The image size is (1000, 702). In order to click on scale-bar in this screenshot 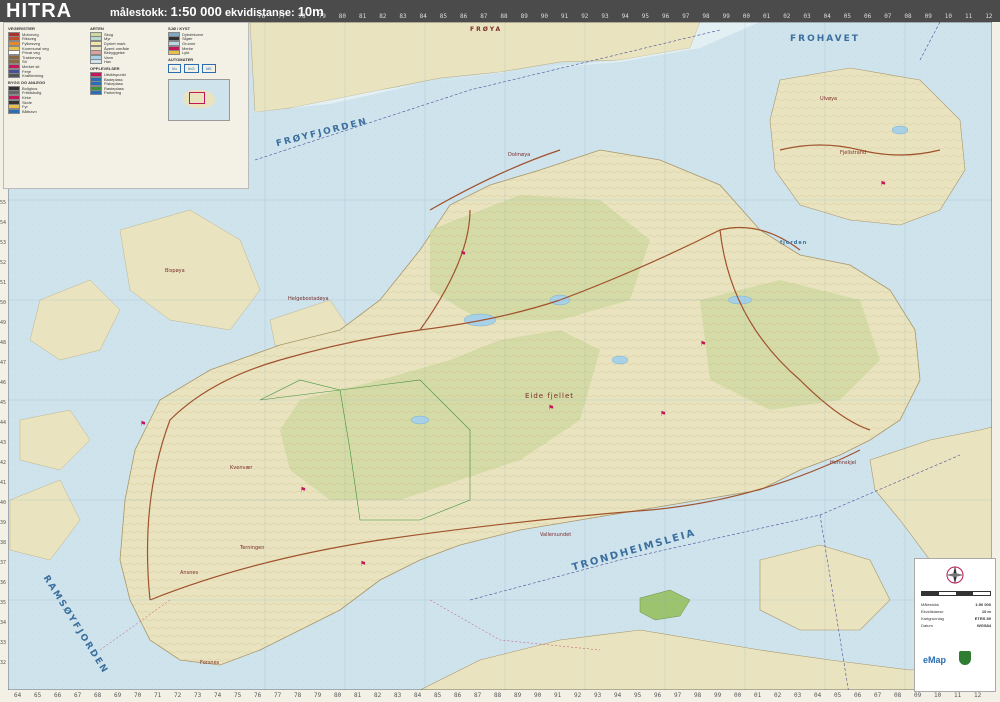, I will do `click(956, 593)`.